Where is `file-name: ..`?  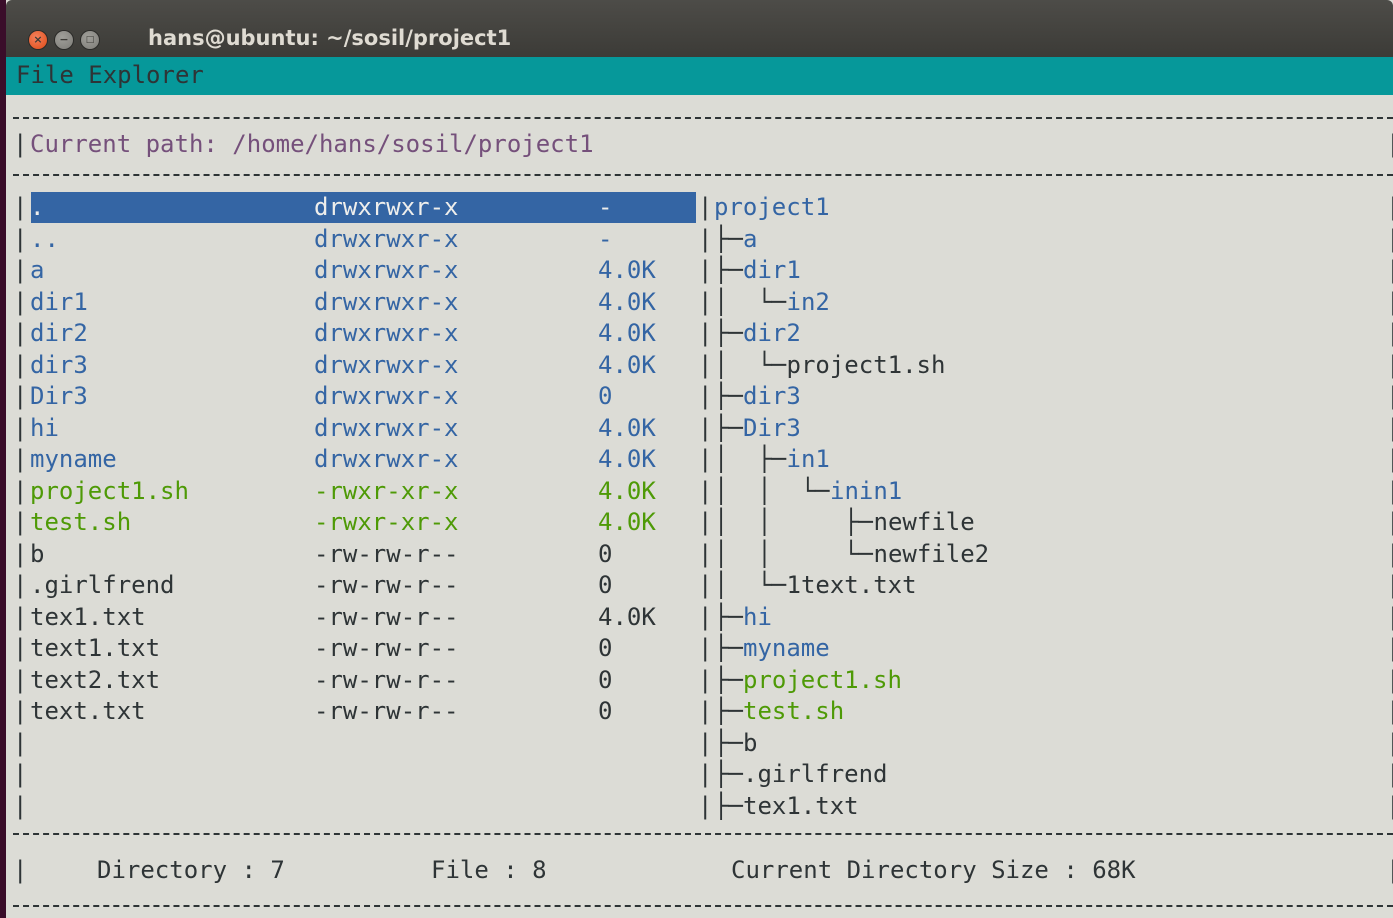
file-name: .. is located at coordinates (44, 239).